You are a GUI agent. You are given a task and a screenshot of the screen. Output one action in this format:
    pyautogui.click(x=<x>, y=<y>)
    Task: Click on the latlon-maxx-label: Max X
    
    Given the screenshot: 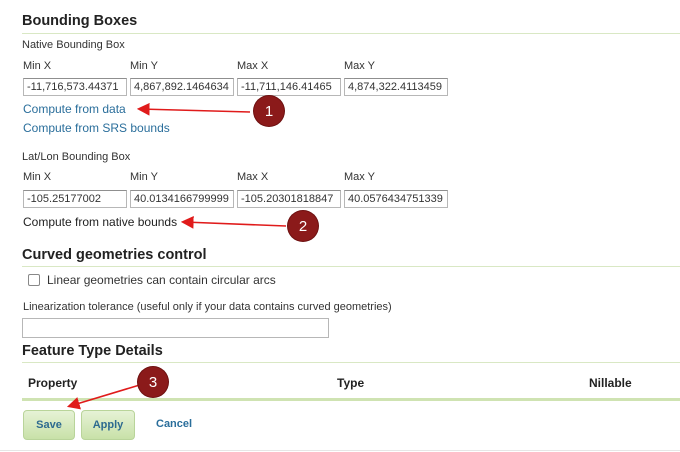 What is the action you would take?
    pyautogui.click(x=253, y=177)
    